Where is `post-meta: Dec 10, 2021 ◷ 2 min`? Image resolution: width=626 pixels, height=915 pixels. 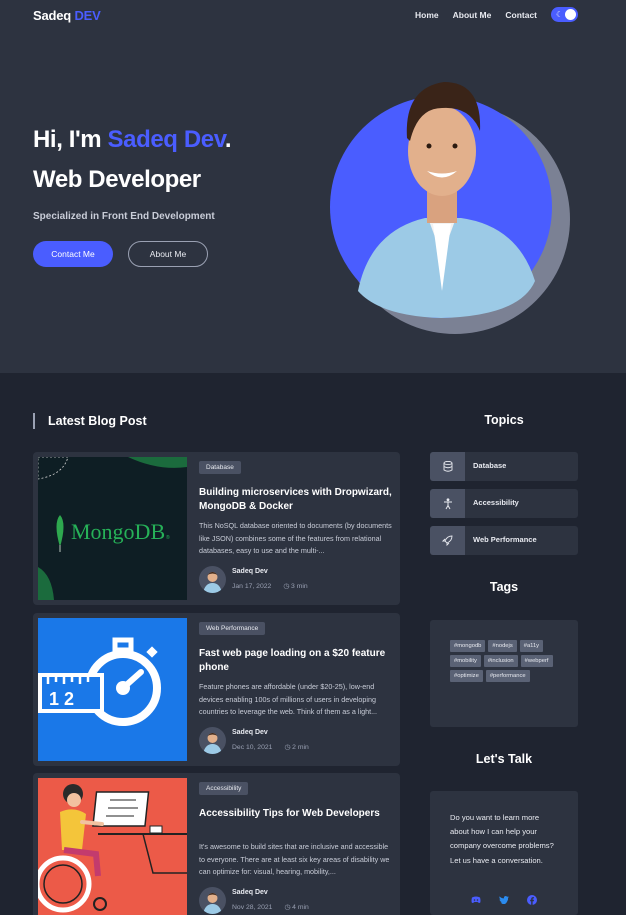 post-meta: Dec 10, 2021 ◷ 2 min is located at coordinates (270, 747).